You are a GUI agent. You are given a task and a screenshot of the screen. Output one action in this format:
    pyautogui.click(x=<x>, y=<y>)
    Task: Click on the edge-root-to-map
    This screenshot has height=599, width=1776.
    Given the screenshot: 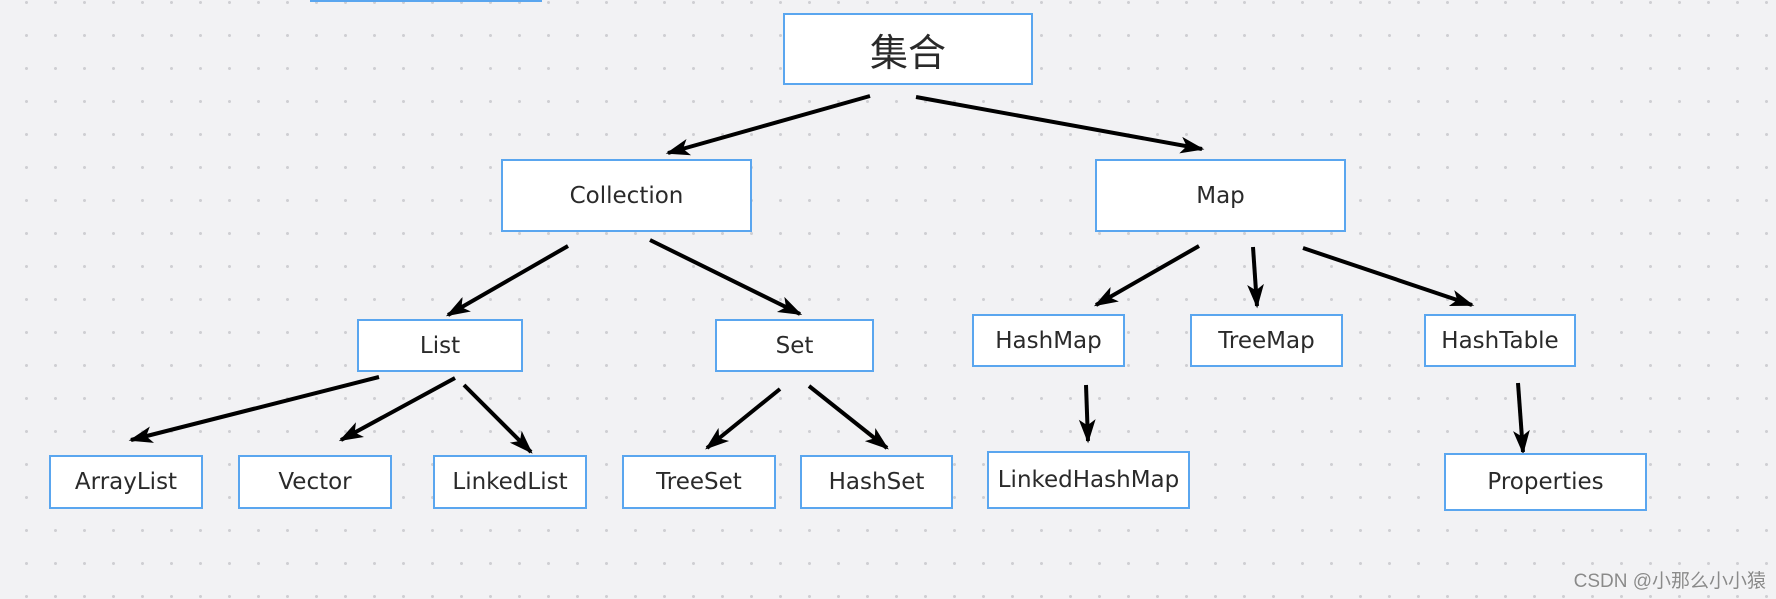 What is the action you would take?
    pyautogui.click(x=1060, y=124)
    